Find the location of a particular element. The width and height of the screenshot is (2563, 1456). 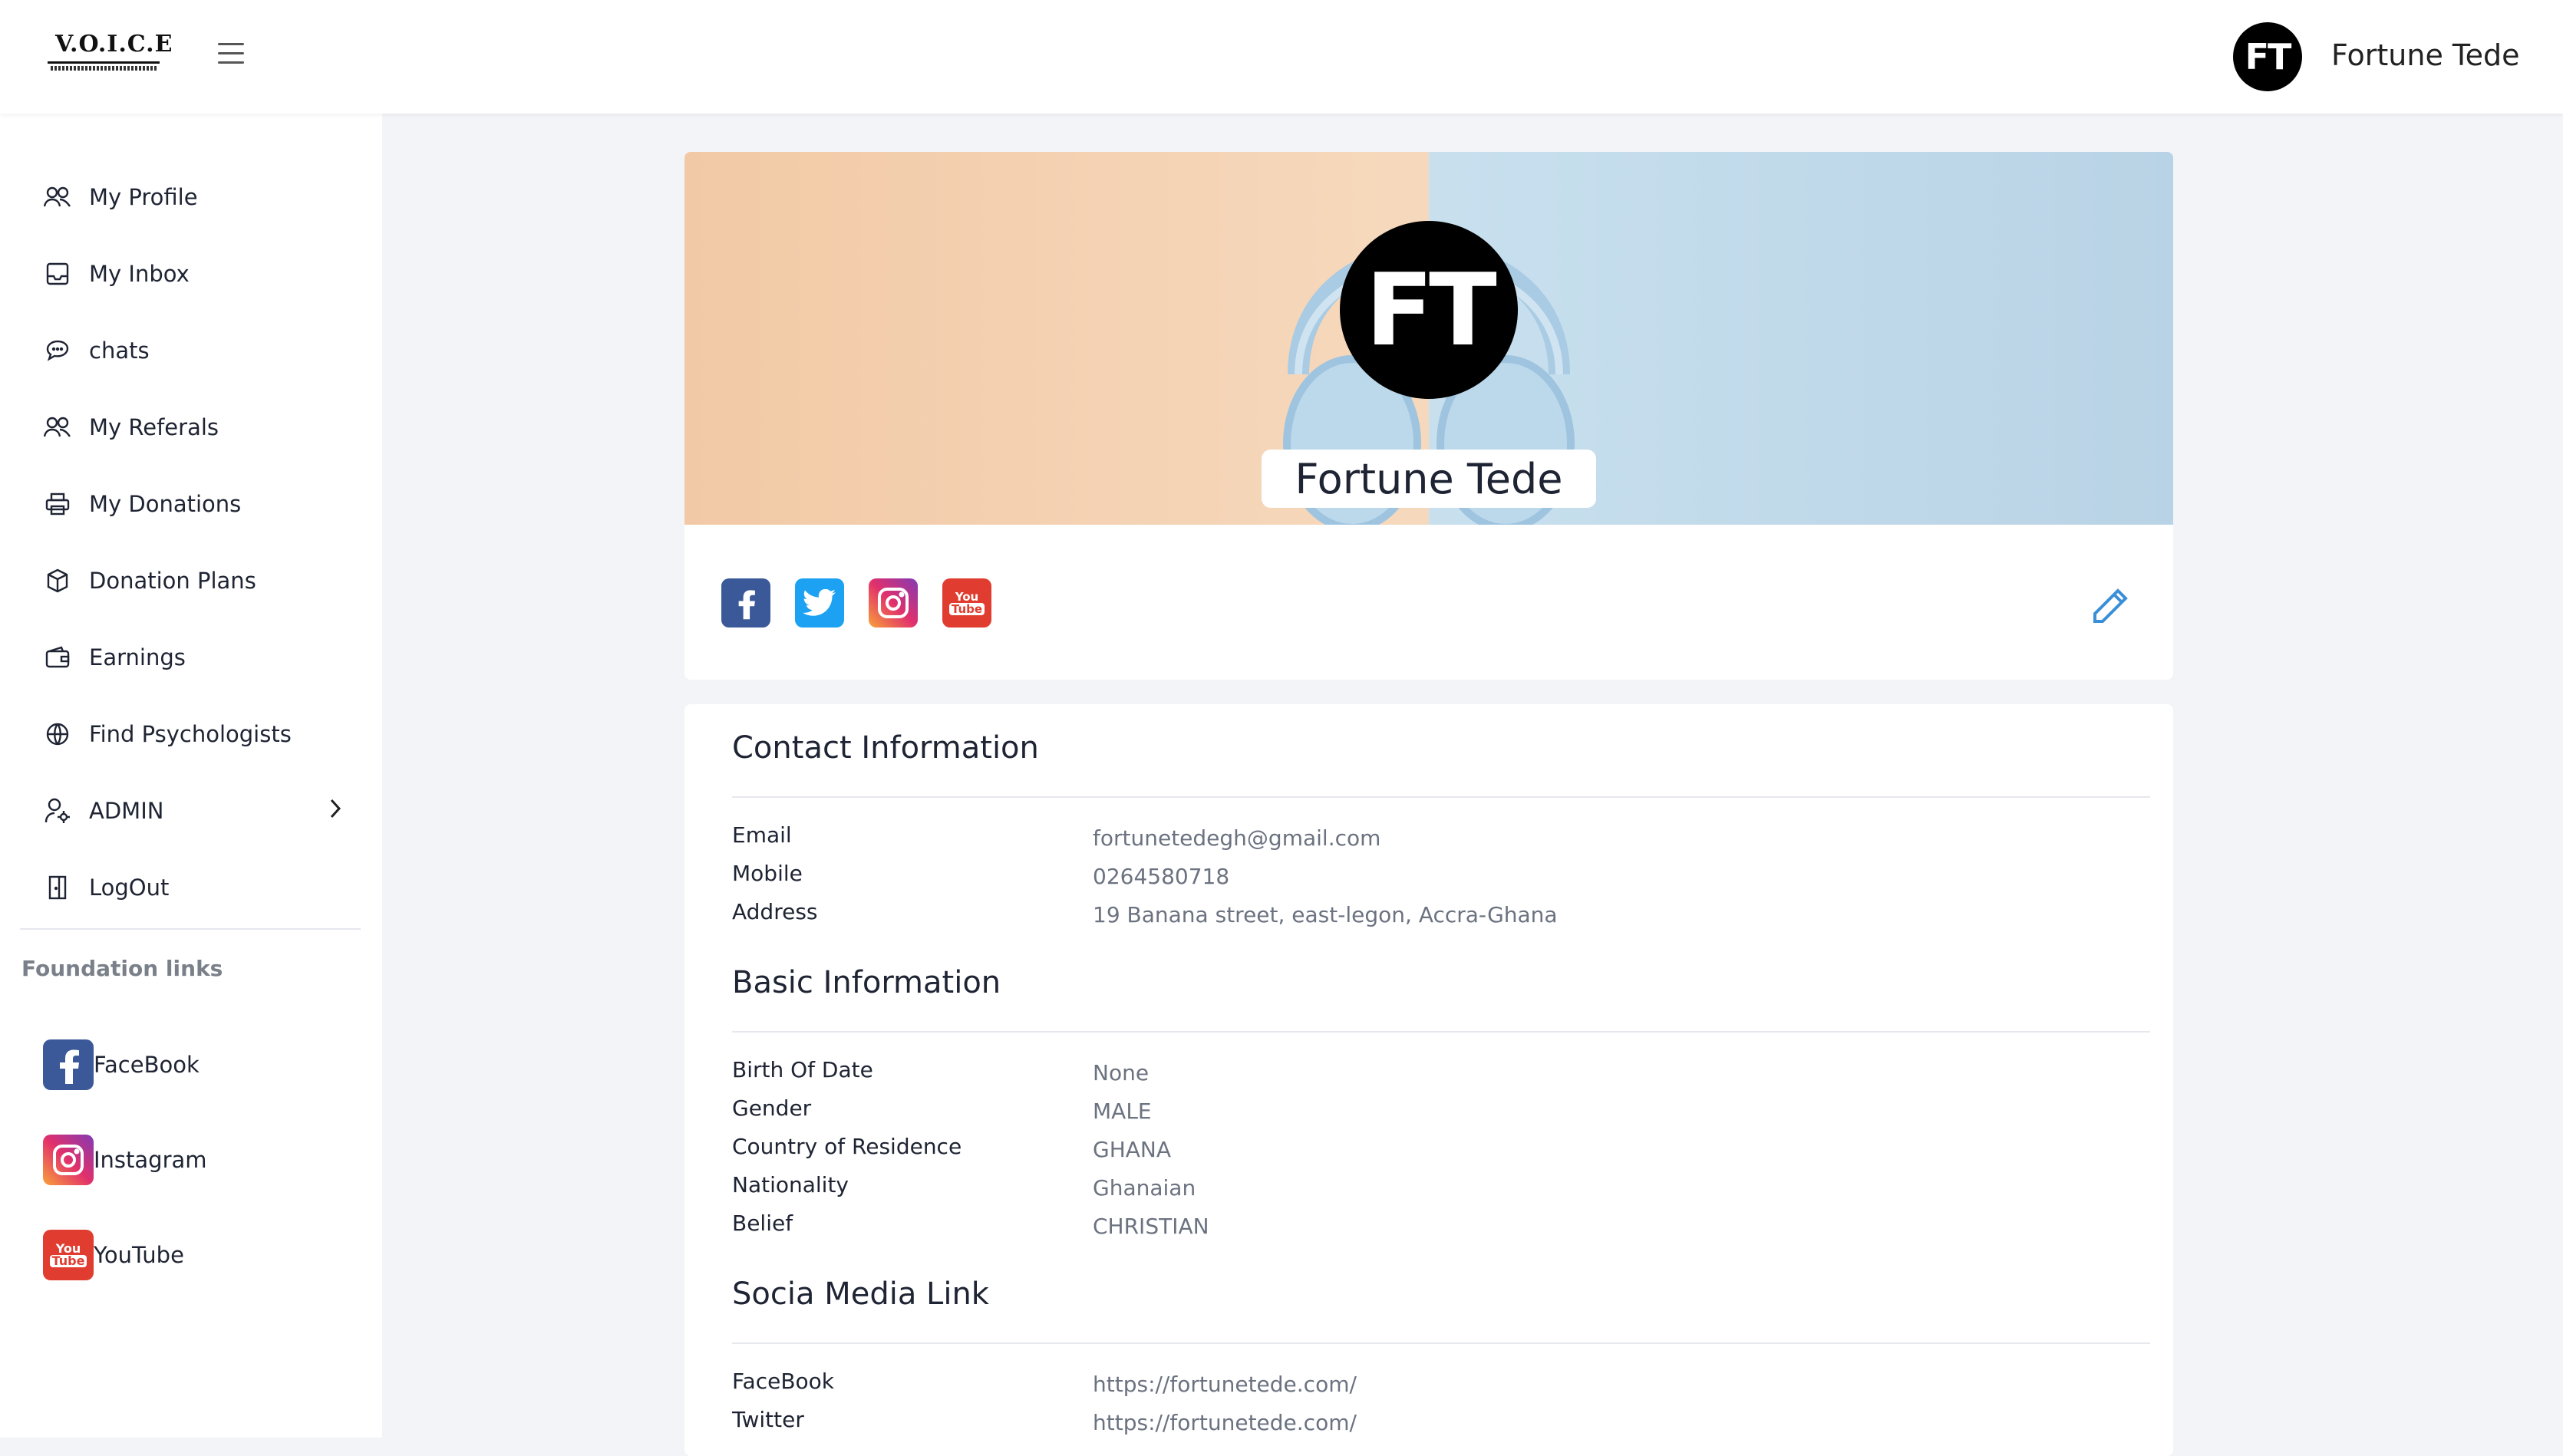

twitter-icon is located at coordinates (819, 603).